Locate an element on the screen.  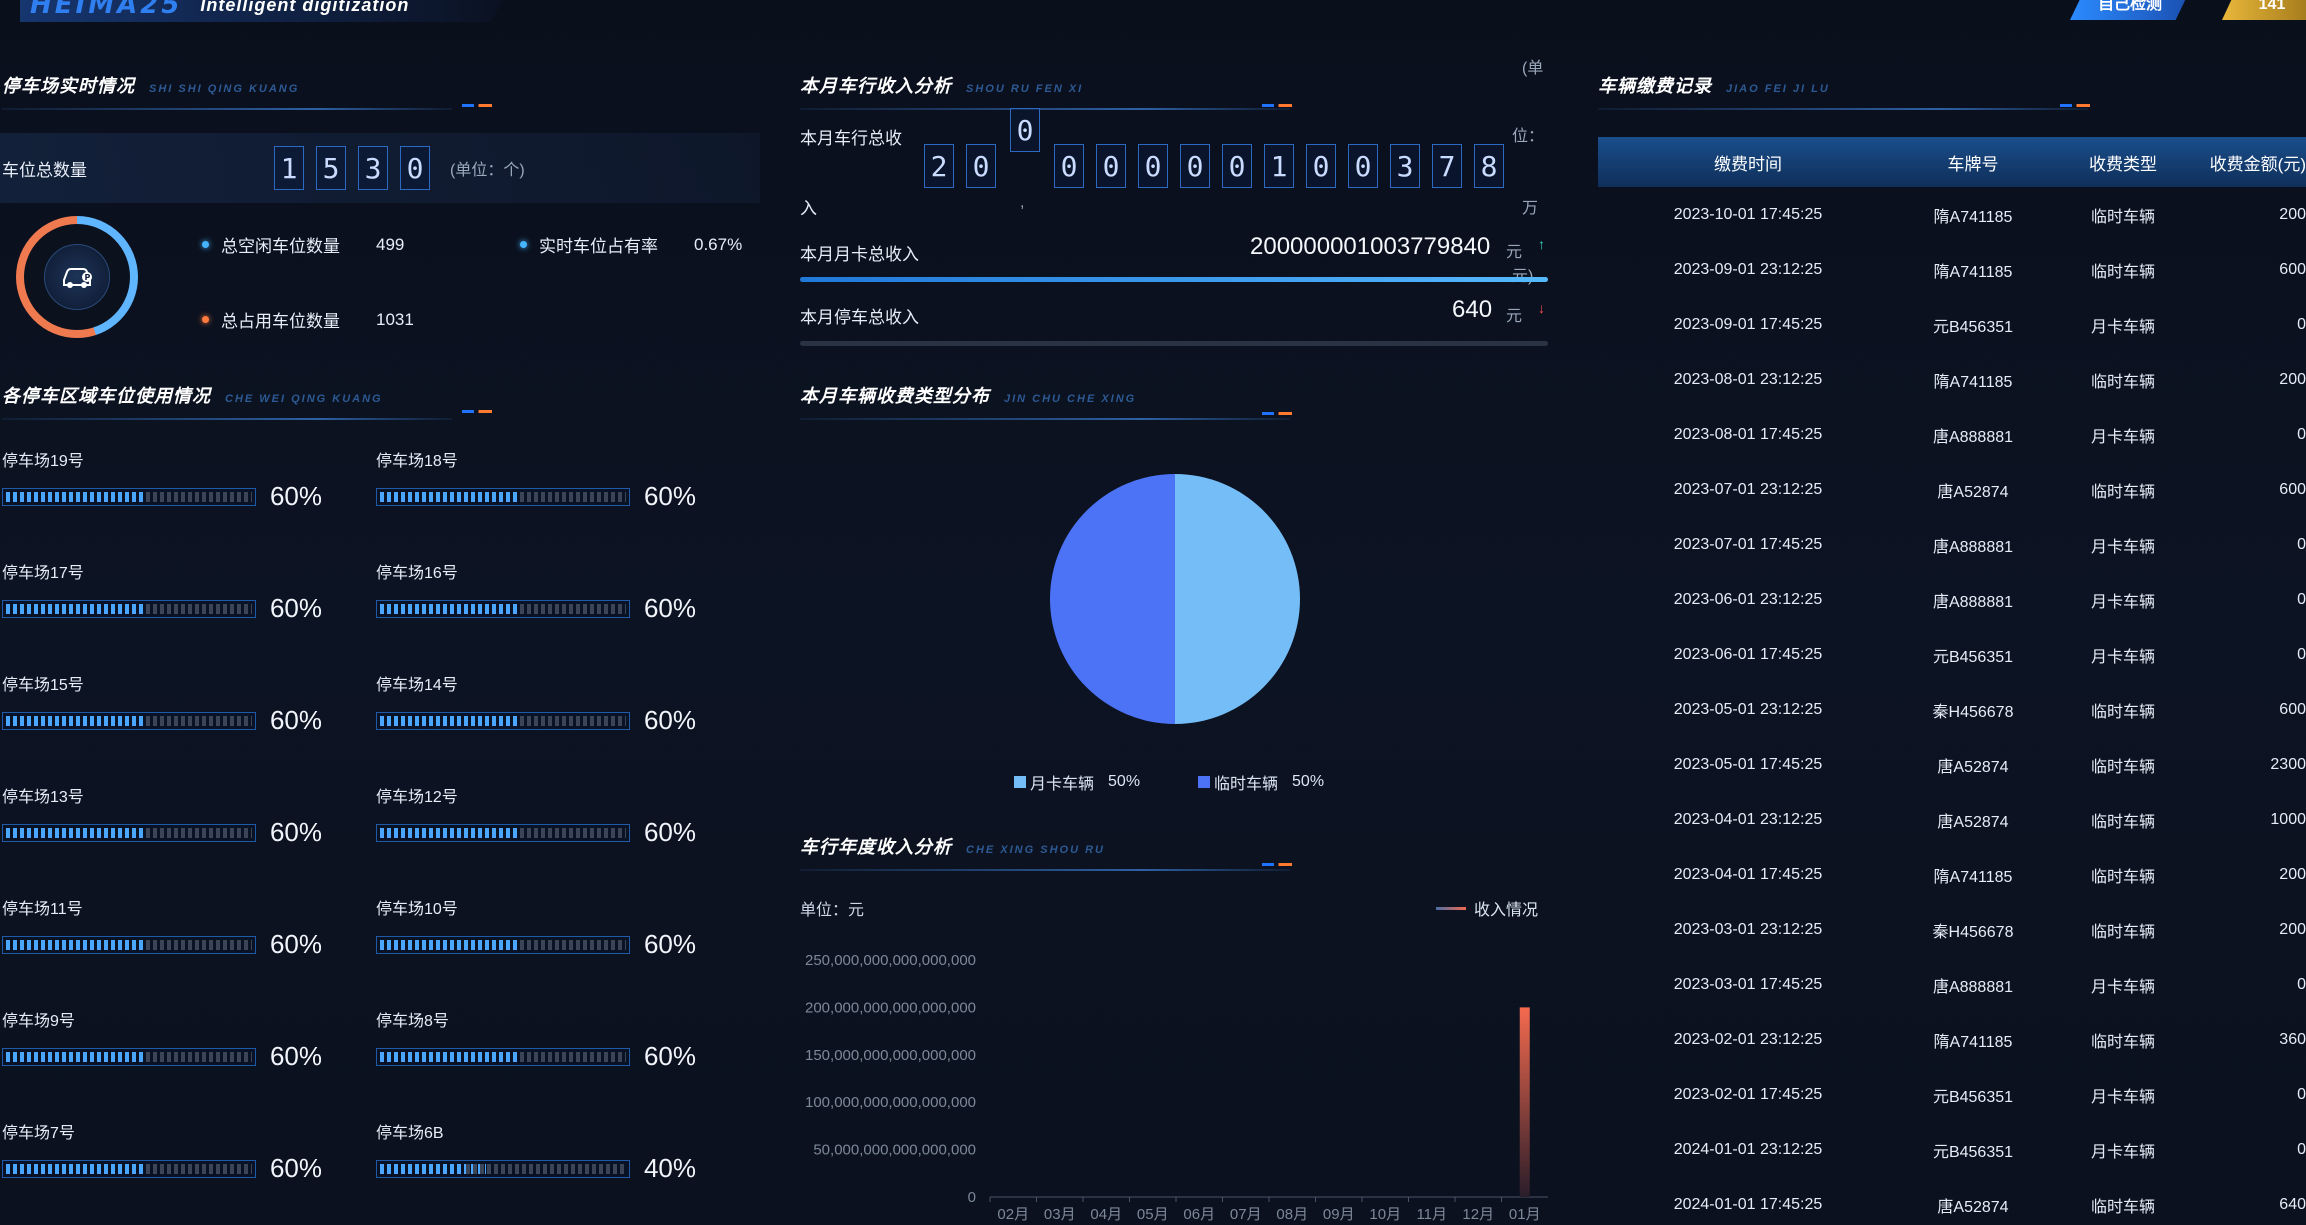
x-tick-label: 09月 is located at coordinates (1339, 1214).